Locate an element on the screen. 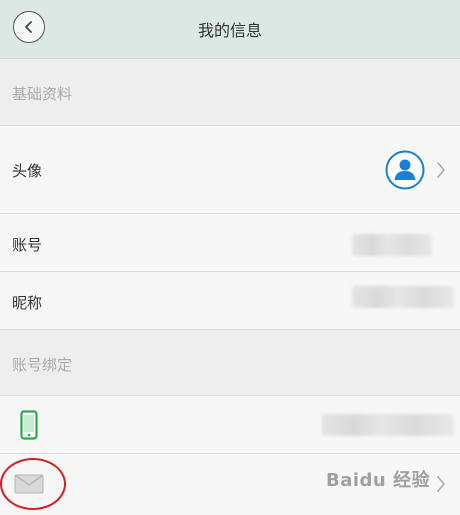 The height and width of the screenshot is (515, 460). user-avatar-icon is located at coordinates (405, 170).